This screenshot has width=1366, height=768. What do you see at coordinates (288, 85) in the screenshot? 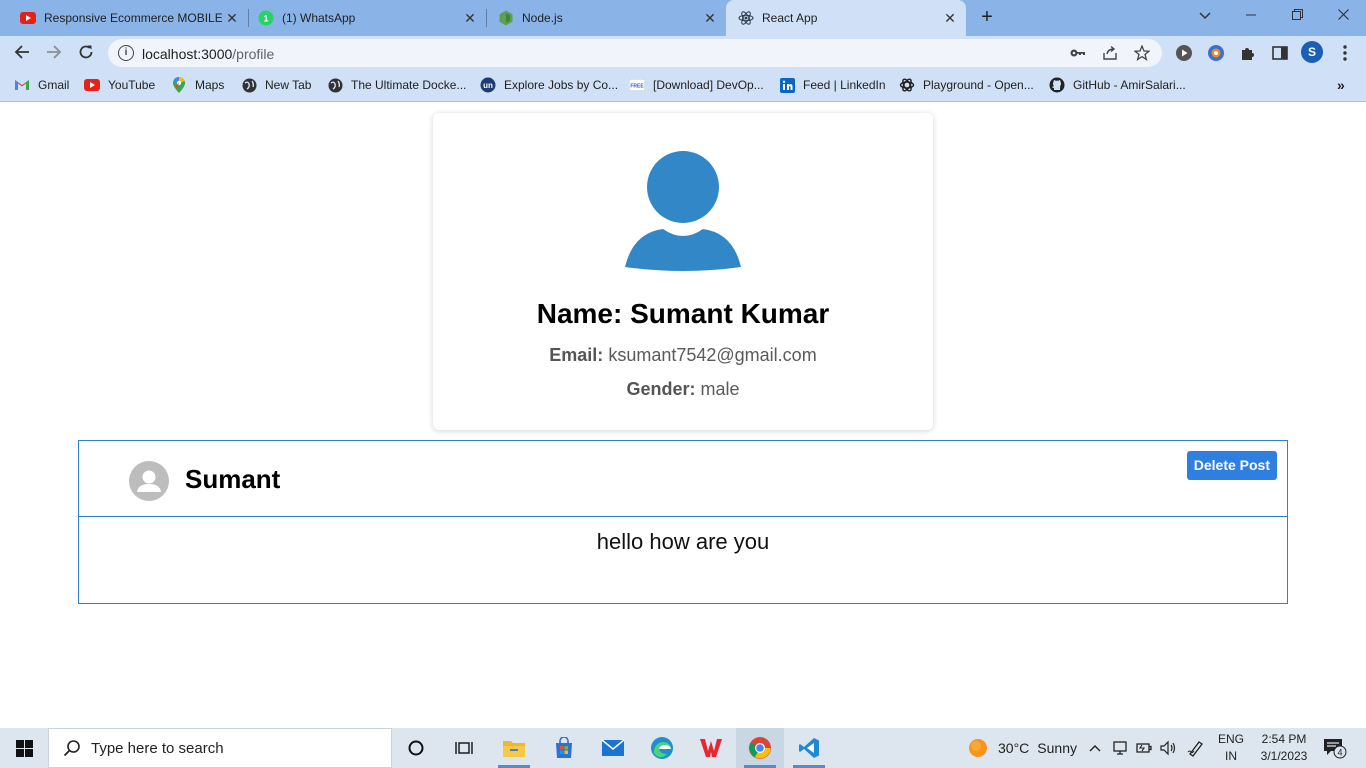
I see `bookmark-label: New Tab` at bounding box center [288, 85].